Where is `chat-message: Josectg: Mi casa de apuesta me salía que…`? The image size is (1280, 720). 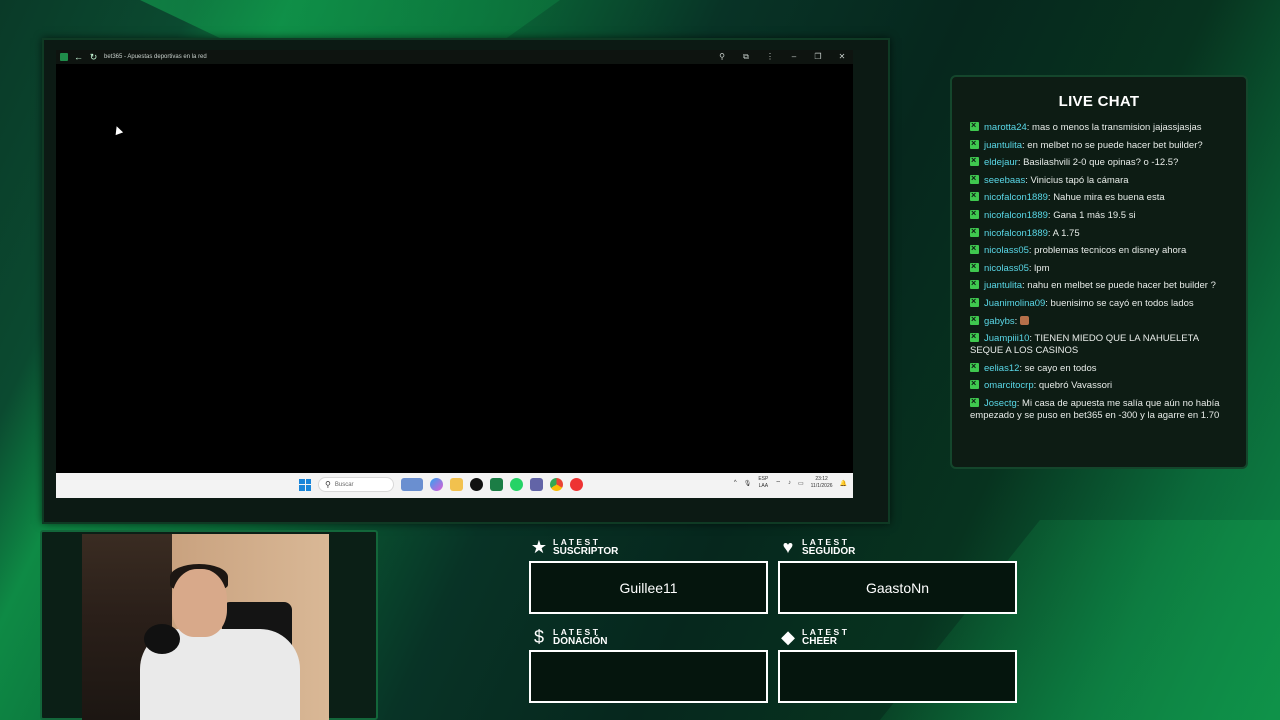
chat-message: Josectg: Mi casa de apuesta me salía que… is located at coordinates (1101, 408).